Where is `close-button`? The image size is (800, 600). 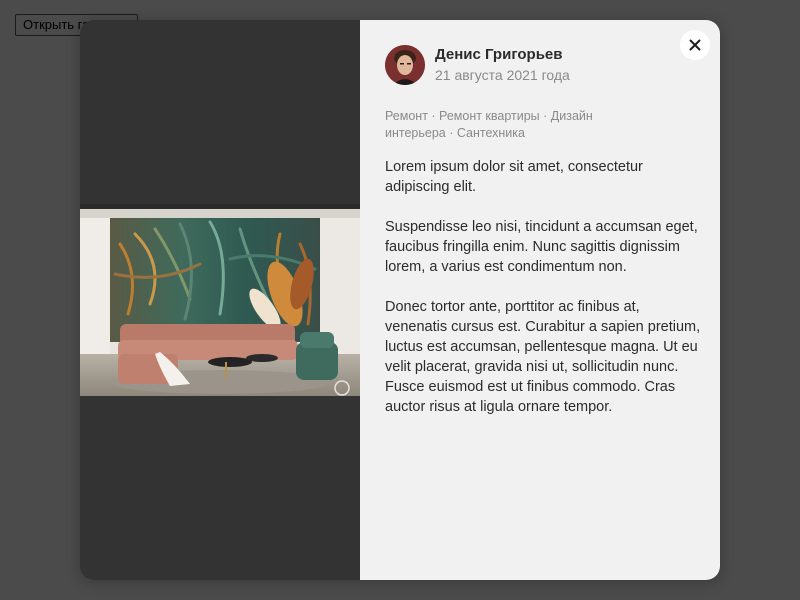
close-button is located at coordinates (695, 45).